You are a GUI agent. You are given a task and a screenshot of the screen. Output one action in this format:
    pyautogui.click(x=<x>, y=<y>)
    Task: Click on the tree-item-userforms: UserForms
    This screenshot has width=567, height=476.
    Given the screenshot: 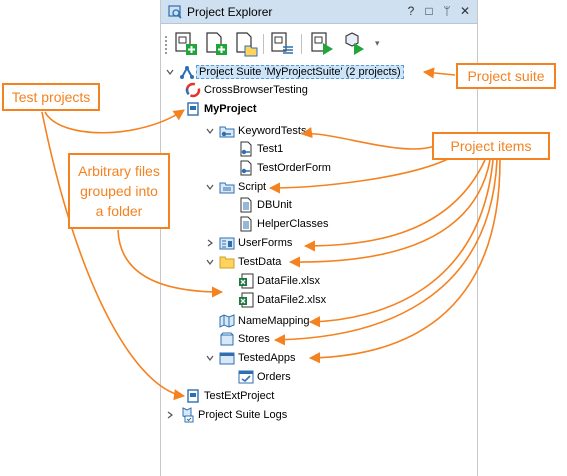 What is the action you would take?
    pyautogui.click(x=248, y=243)
    